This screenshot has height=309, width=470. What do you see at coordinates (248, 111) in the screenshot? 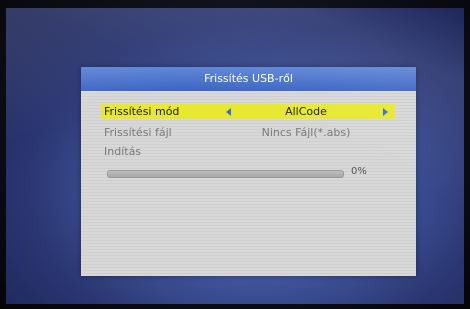
I see `update-mode-row: Frissítési mód AllCode` at bounding box center [248, 111].